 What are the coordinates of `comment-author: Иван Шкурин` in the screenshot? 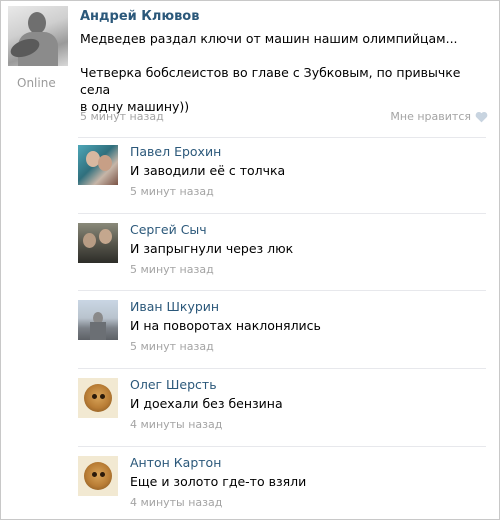 It's located at (174, 306).